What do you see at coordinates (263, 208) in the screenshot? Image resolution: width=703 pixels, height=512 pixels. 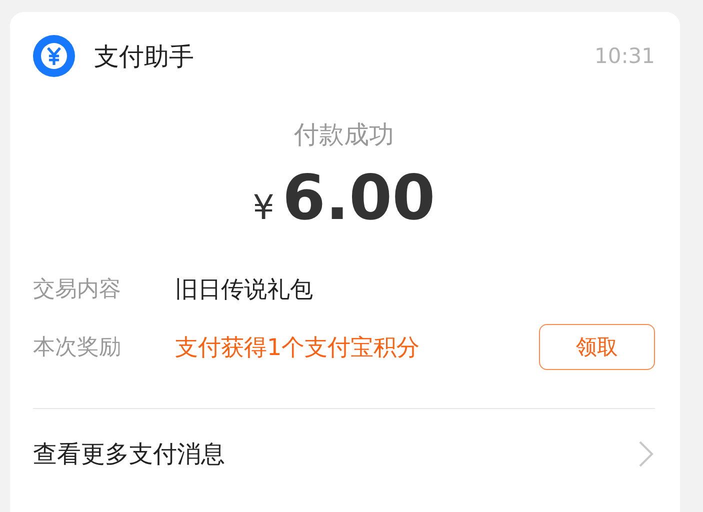 I see `currency-symbol: ¥` at bounding box center [263, 208].